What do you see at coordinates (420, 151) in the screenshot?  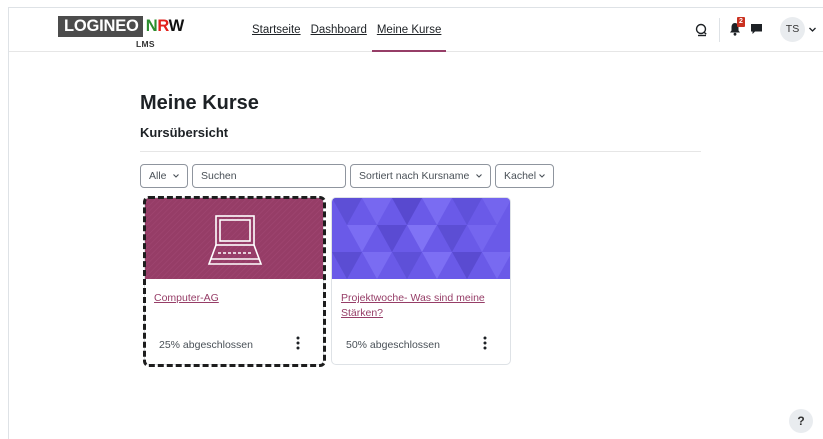 I see `section-divider` at bounding box center [420, 151].